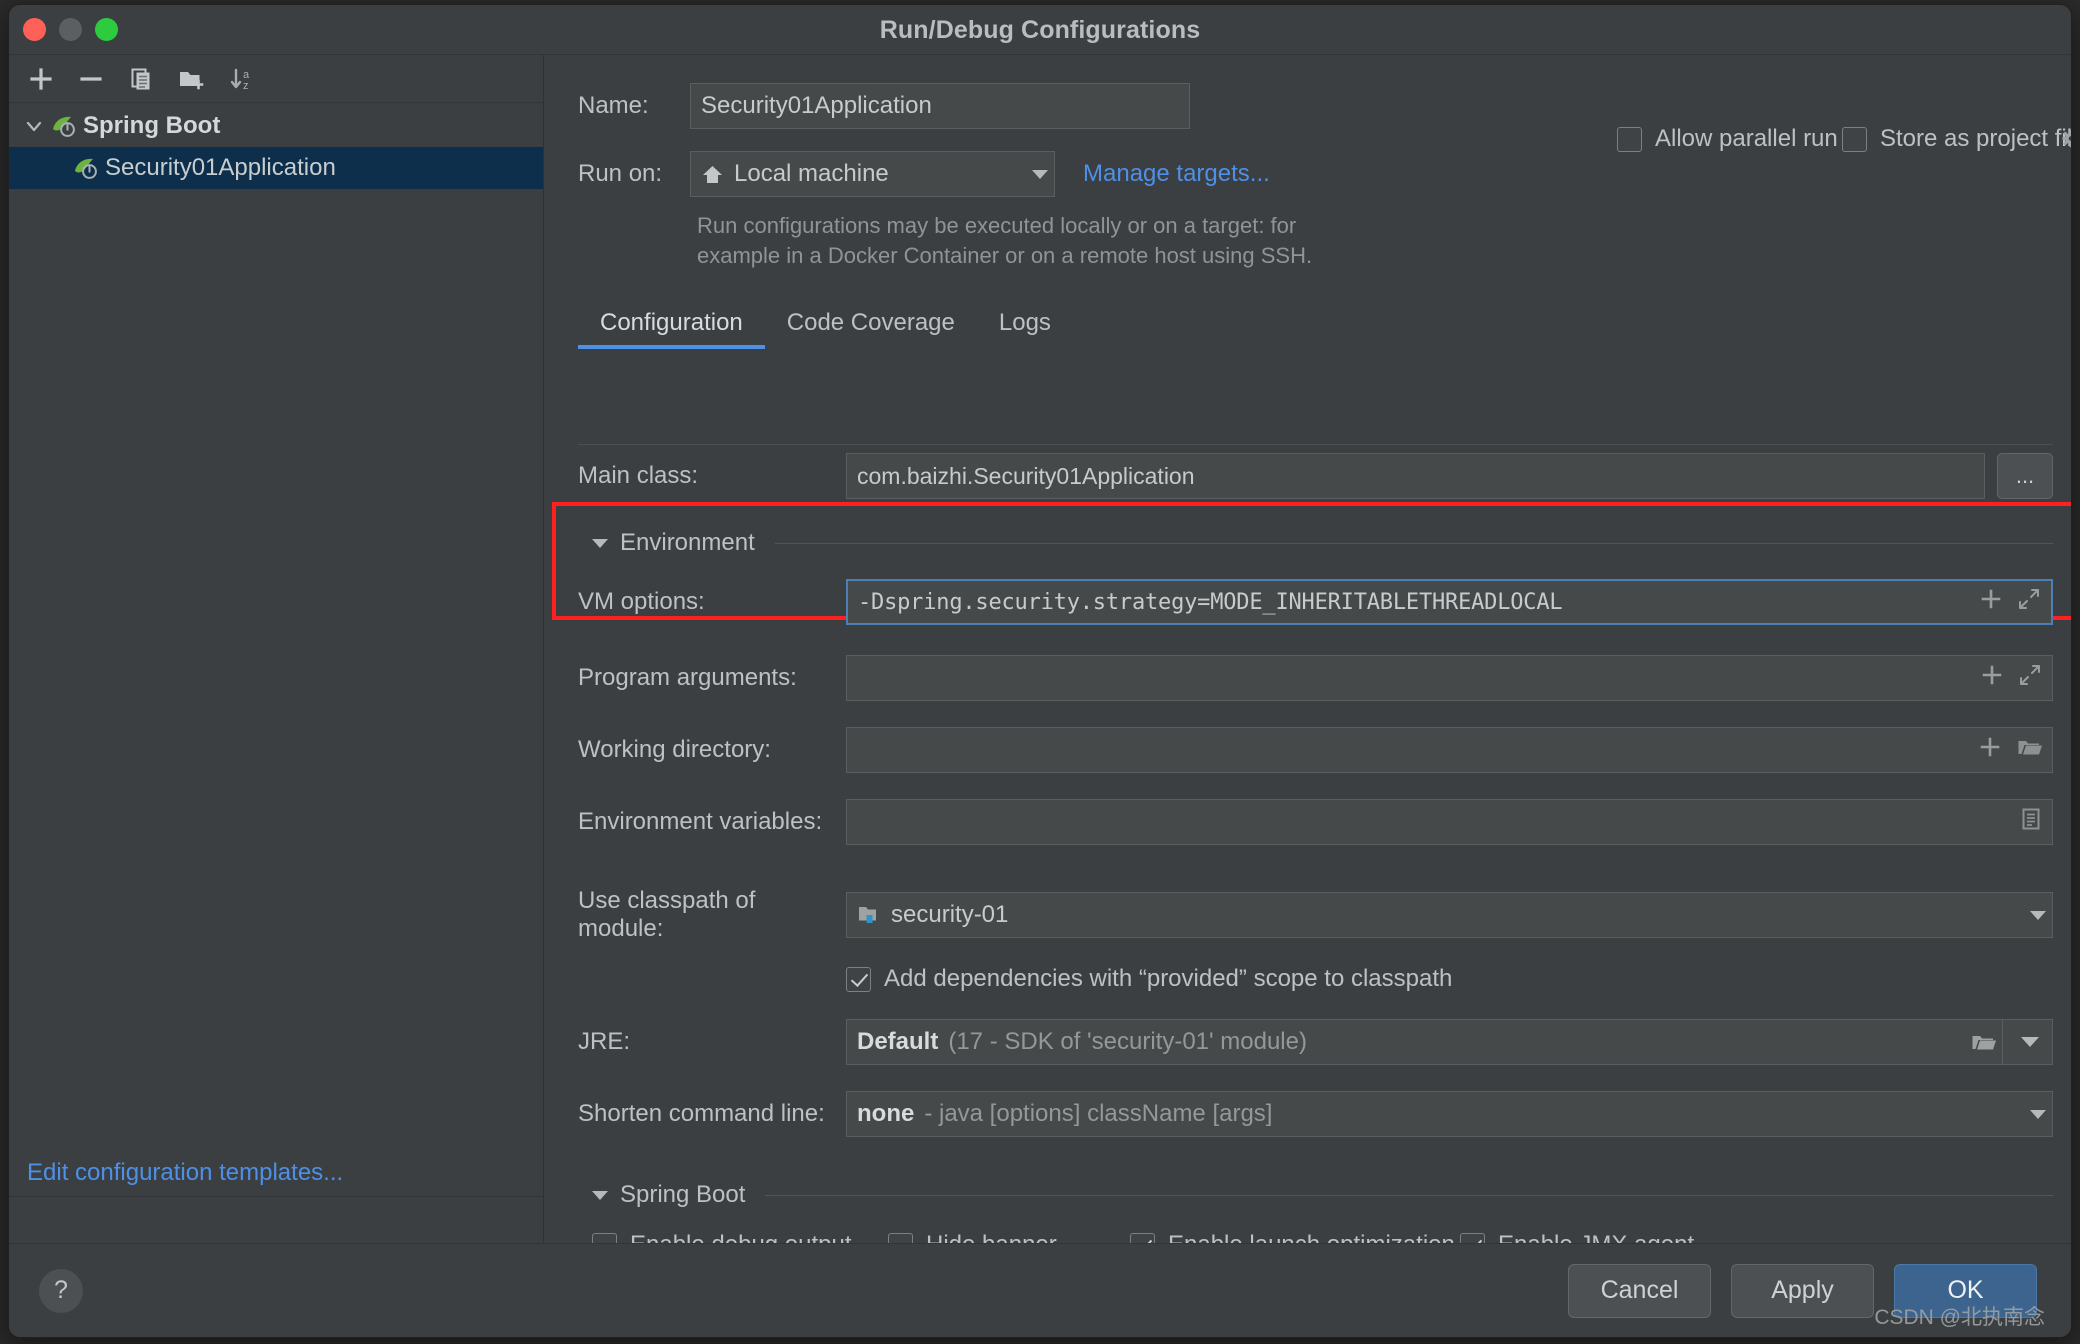 This screenshot has width=2080, height=1344. Describe the element at coordinates (1311, 1237) in the screenshot. I see `enable-launch-optimization-label: Enable launch optimization` at that location.